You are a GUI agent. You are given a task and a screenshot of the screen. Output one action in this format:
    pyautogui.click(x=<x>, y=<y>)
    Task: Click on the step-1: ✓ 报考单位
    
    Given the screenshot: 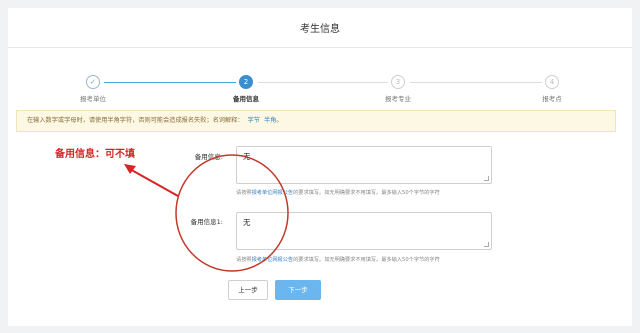 What is the action you would take?
    pyautogui.click(x=93, y=85)
    